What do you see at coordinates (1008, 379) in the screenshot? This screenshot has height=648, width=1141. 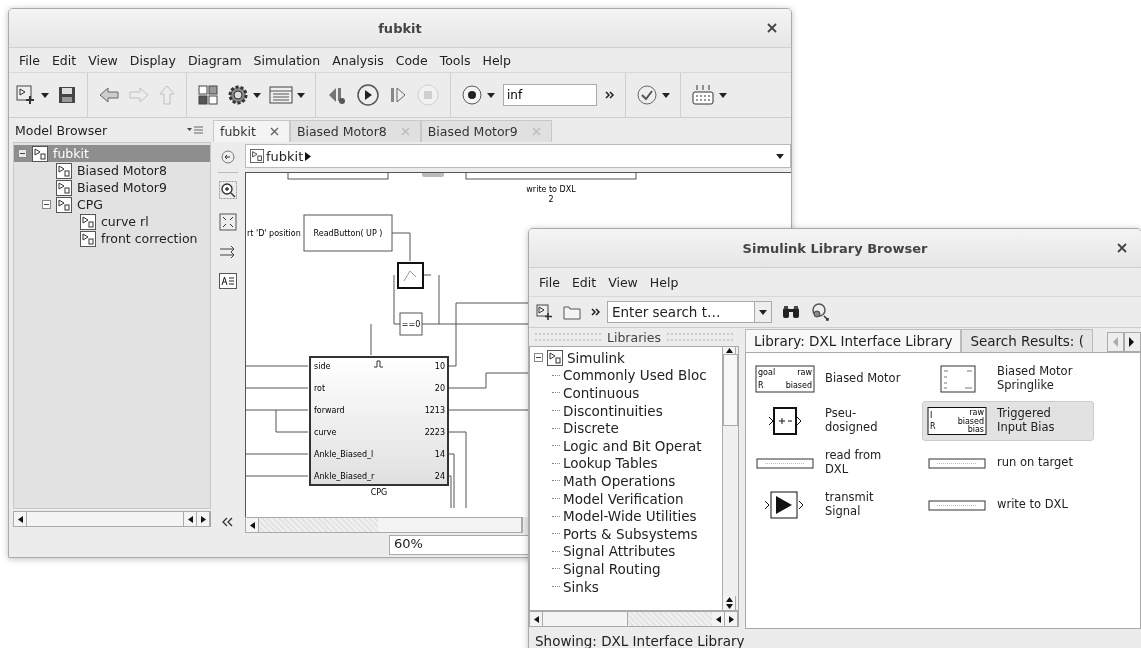 I see `library-block: Biased Motor Springlike` at bounding box center [1008, 379].